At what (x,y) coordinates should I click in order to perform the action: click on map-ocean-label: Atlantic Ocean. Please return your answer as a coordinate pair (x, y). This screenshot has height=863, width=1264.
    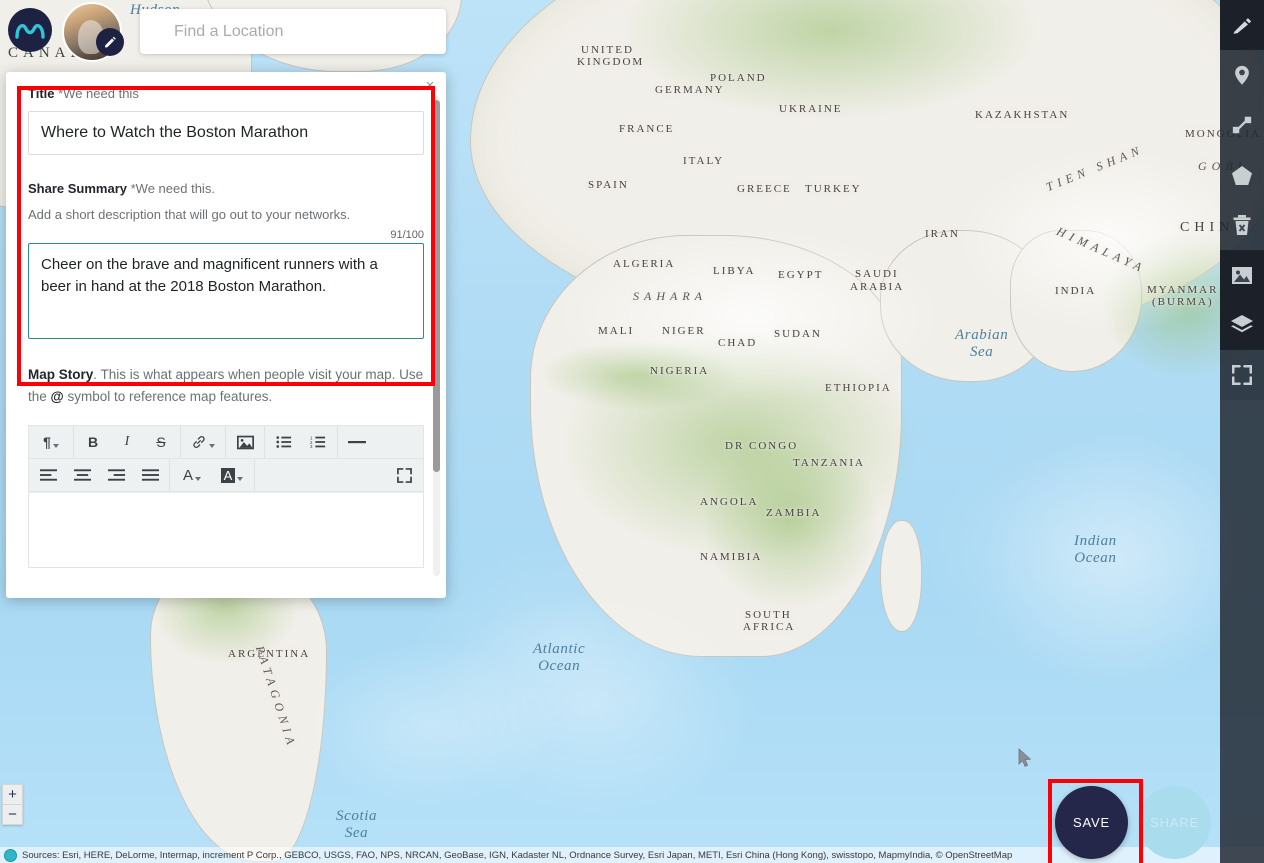
    Looking at the image, I should click on (559, 657).